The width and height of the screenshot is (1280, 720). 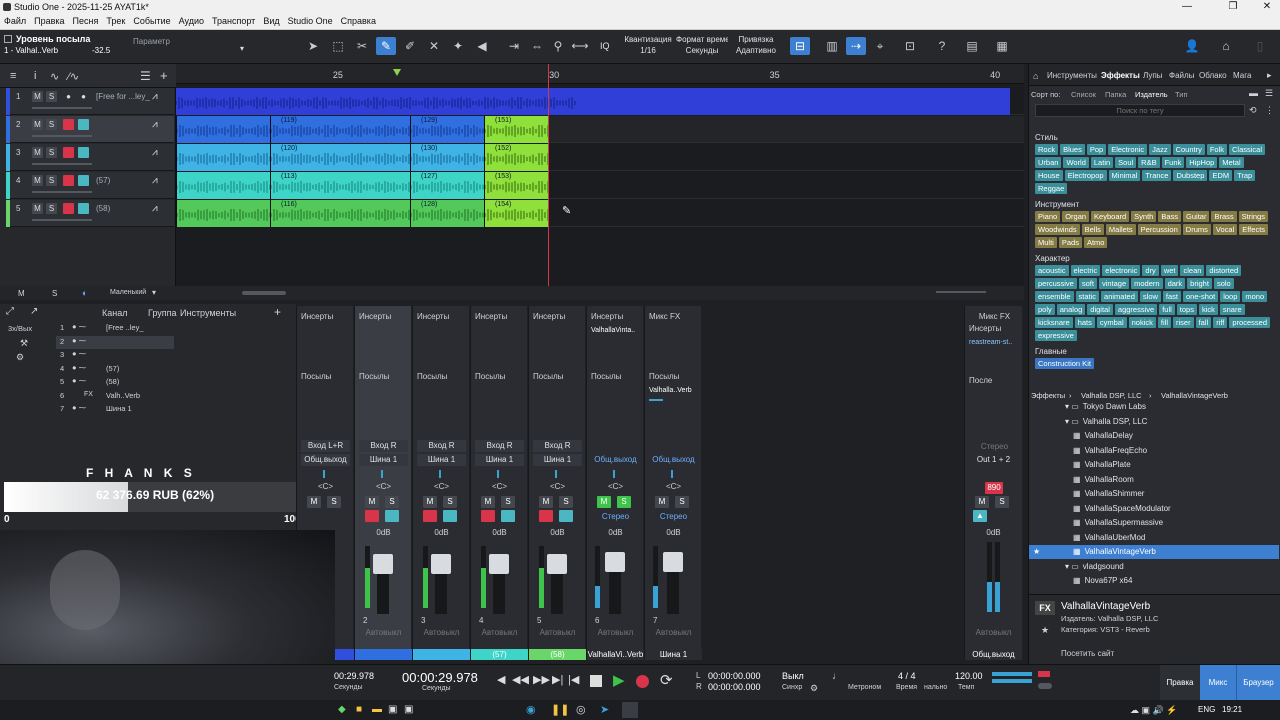 What do you see at coordinates (354, 676) in the screenshot?
I see `position-small: 00:29.978` at bounding box center [354, 676].